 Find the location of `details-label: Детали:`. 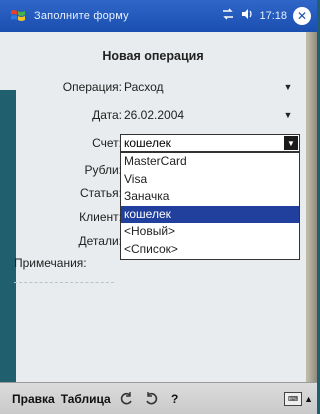

details-label: Детали: is located at coordinates (100, 241).